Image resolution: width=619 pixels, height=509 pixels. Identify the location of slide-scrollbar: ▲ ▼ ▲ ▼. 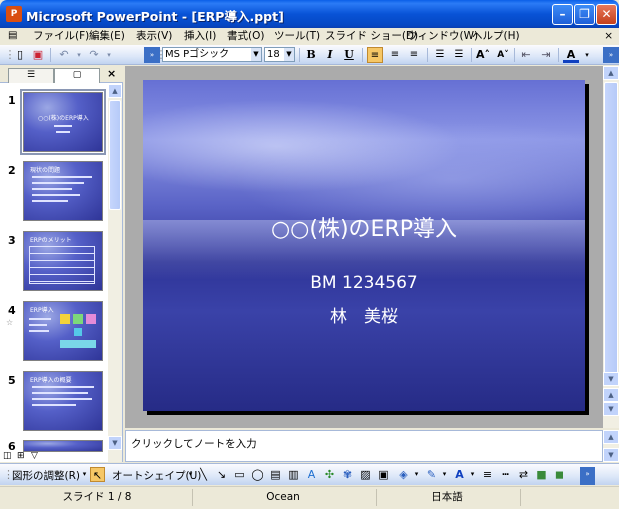
(611, 247).